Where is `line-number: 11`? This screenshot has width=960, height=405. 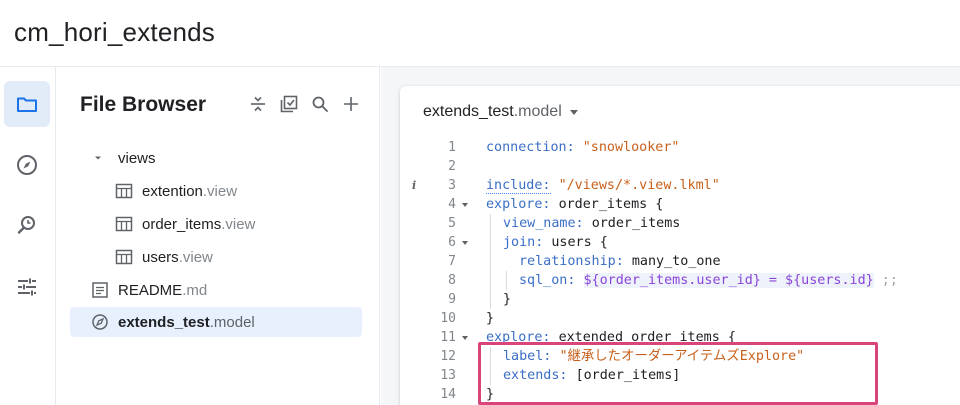 line-number: 11 is located at coordinates (448, 337).